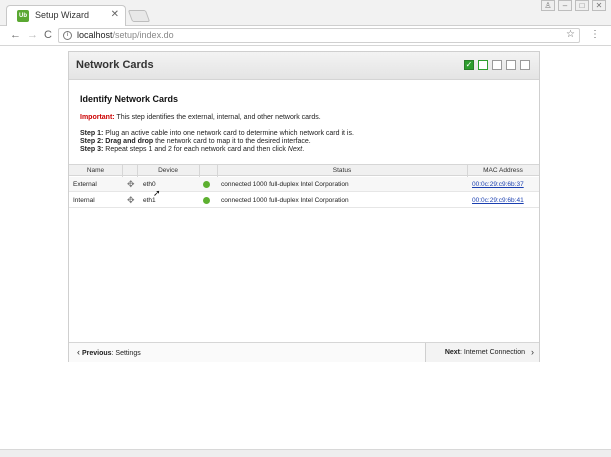  What do you see at coordinates (595, 34) in the screenshot?
I see `browser-menu-icon: ⋮` at bounding box center [595, 34].